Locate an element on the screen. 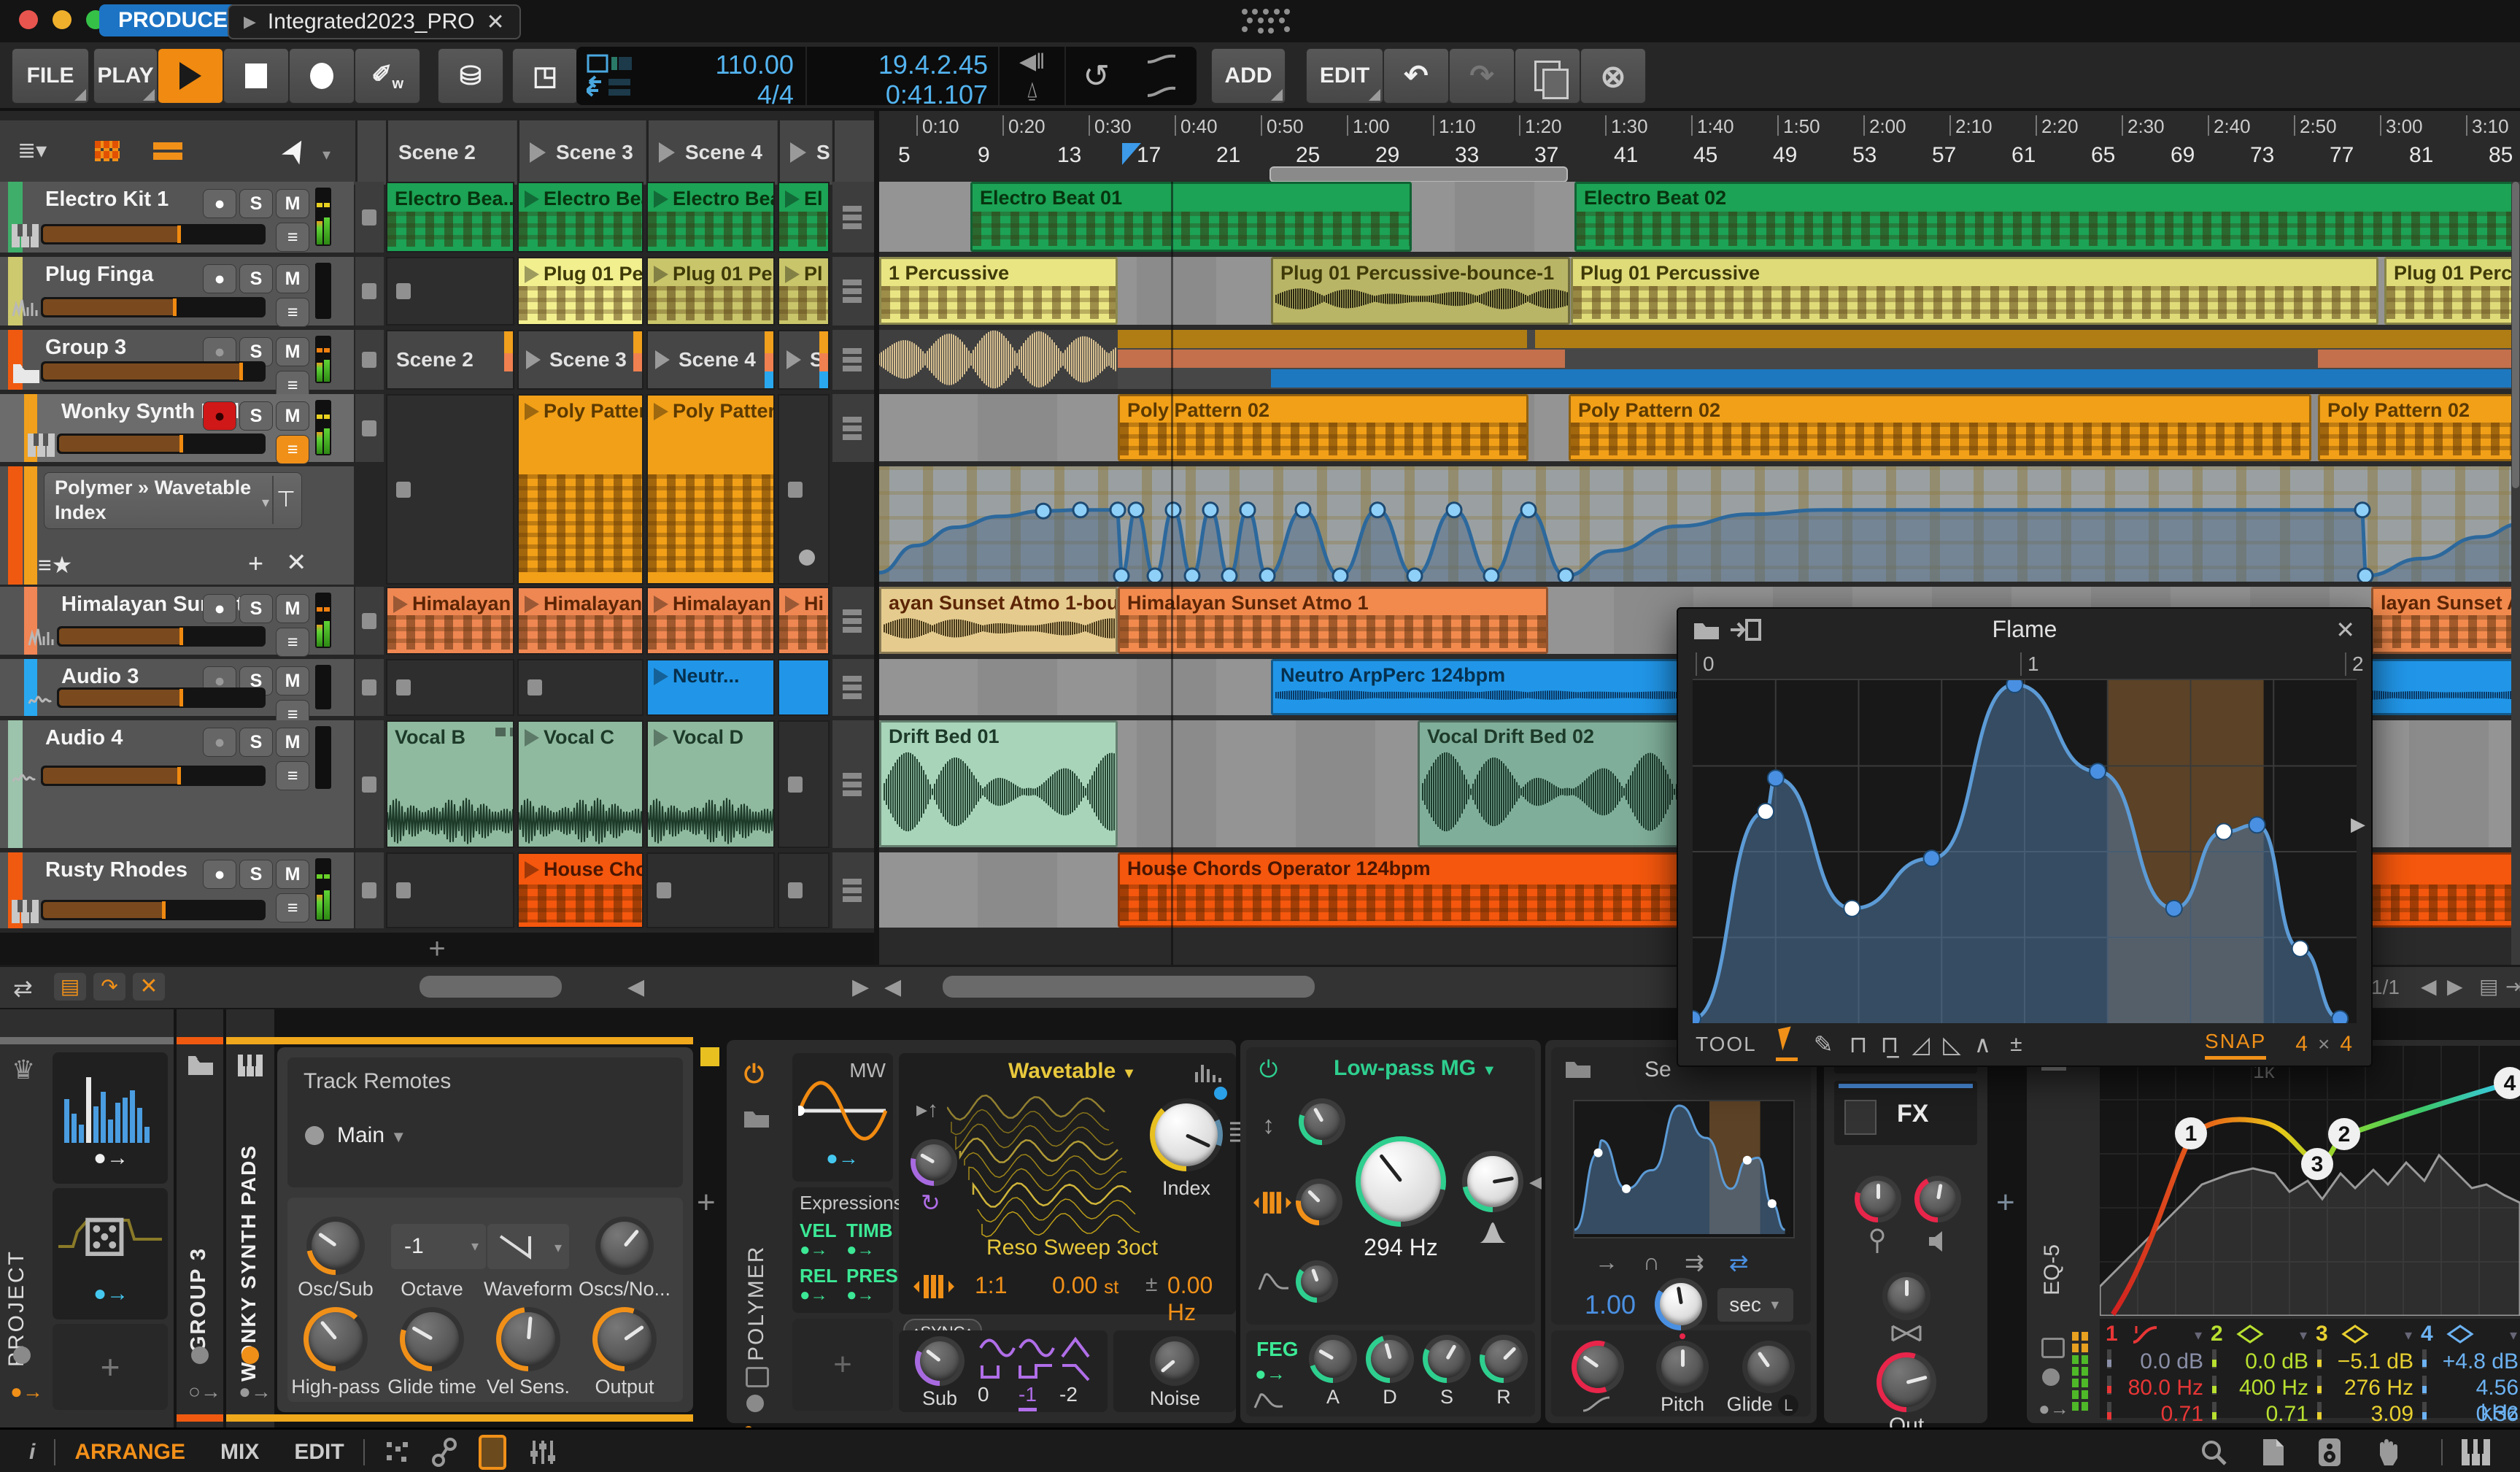 This screenshot has height=1472, width=2520. arranger-lane-electro: Electro Beat 01 Electro Beat 02 is located at coordinates (1700, 218).